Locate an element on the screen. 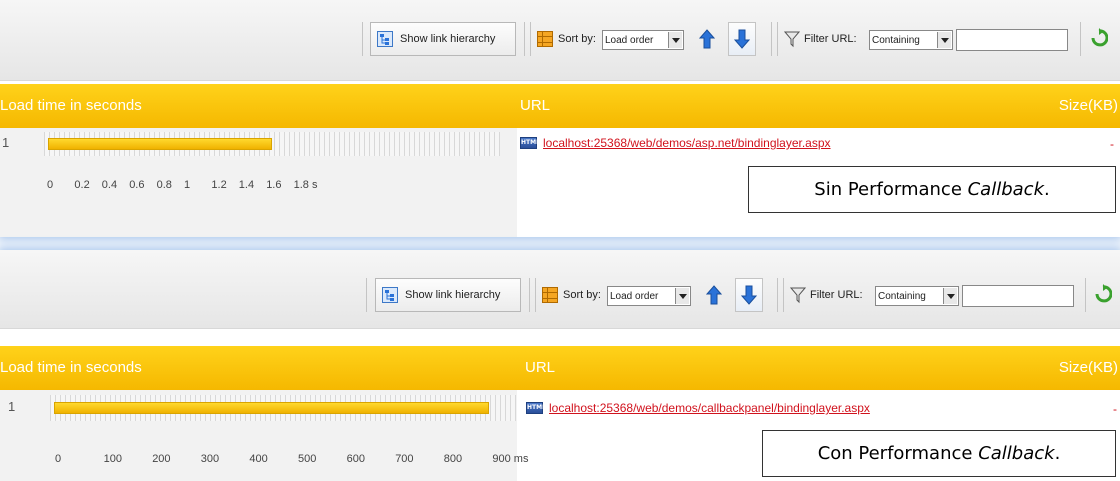 Image resolution: width=1120 pixels, height=481 pixels. caption-box: Con Performance Callback. is located at coordinates (939, 453).